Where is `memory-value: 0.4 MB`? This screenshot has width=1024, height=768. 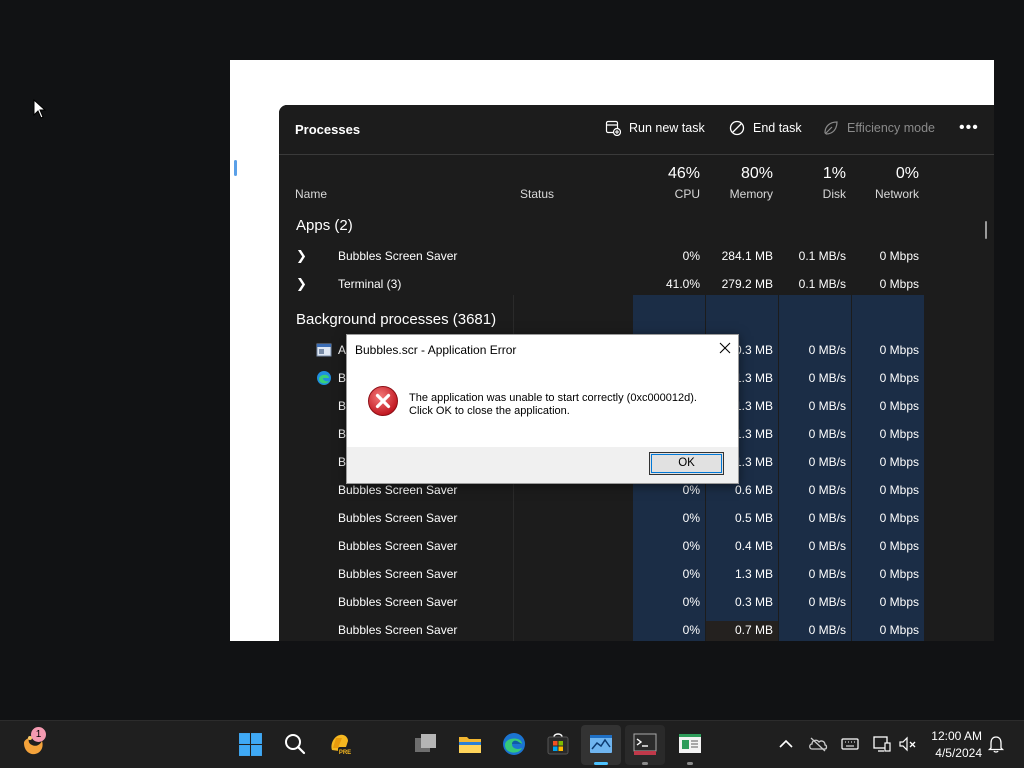
memory-value: 0.4 MB is located at coordinates (753, 546).